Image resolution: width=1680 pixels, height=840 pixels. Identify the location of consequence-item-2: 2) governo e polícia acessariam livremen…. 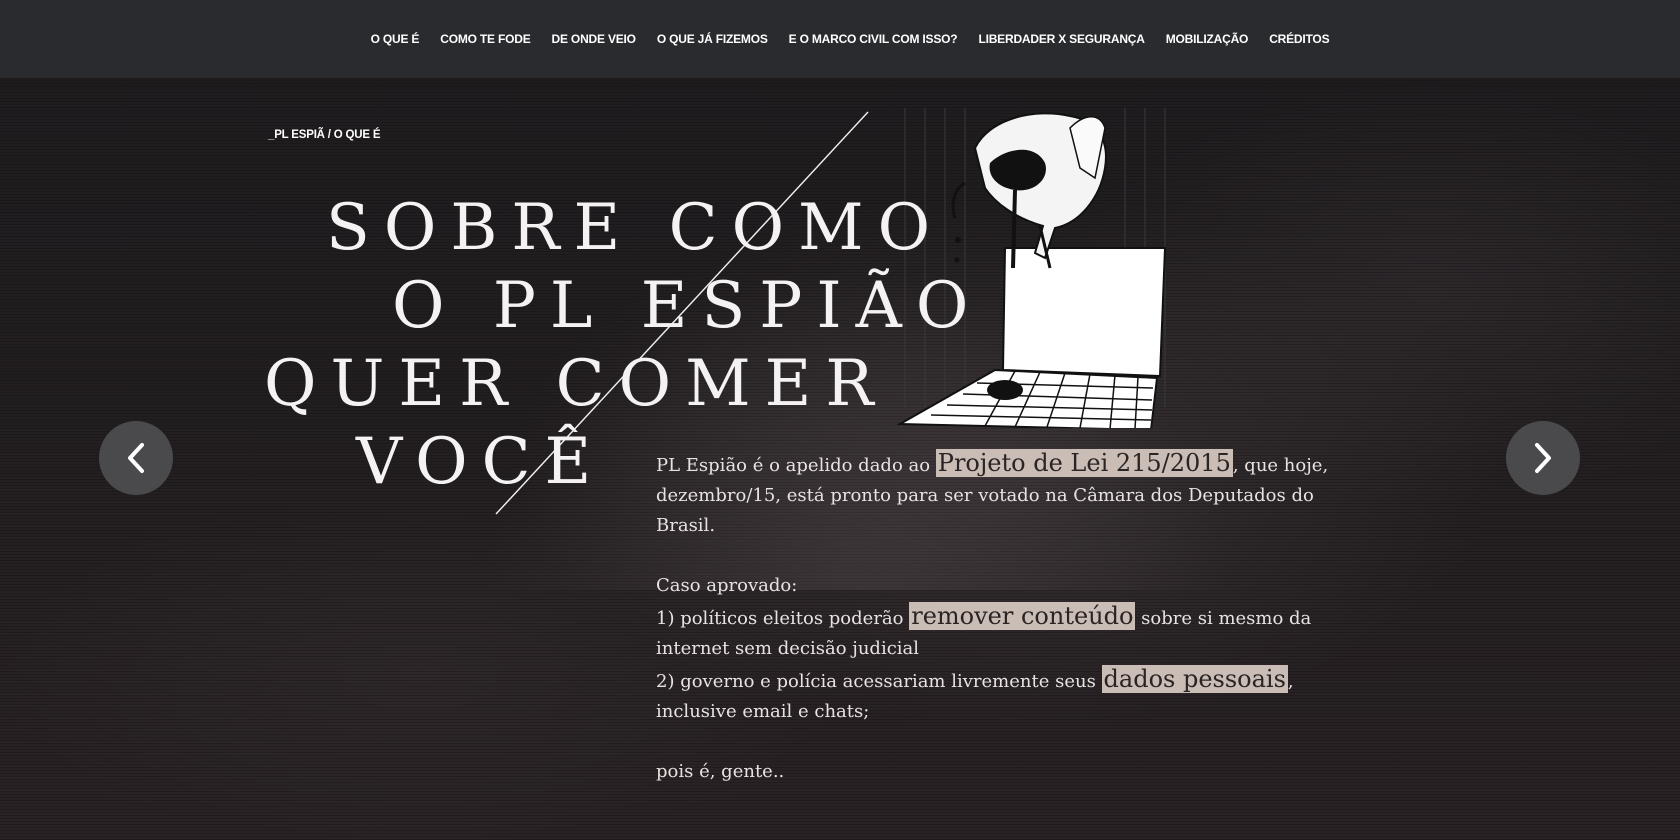
(1016, 695).